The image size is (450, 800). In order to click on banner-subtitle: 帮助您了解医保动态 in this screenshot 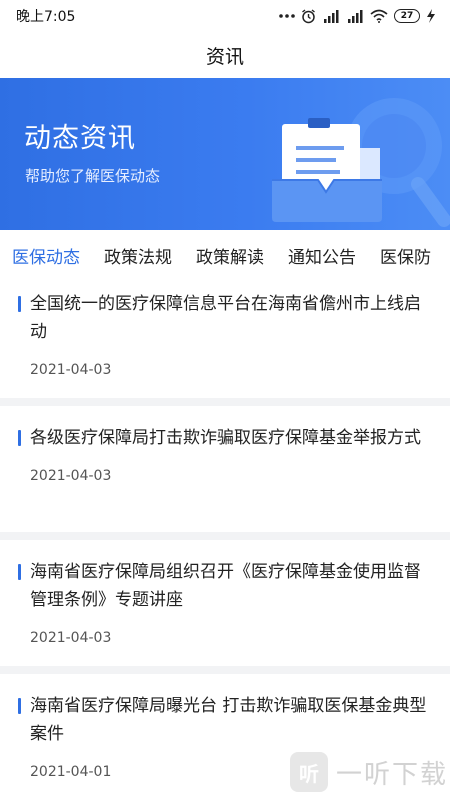, I will do `click(93, 176)`.